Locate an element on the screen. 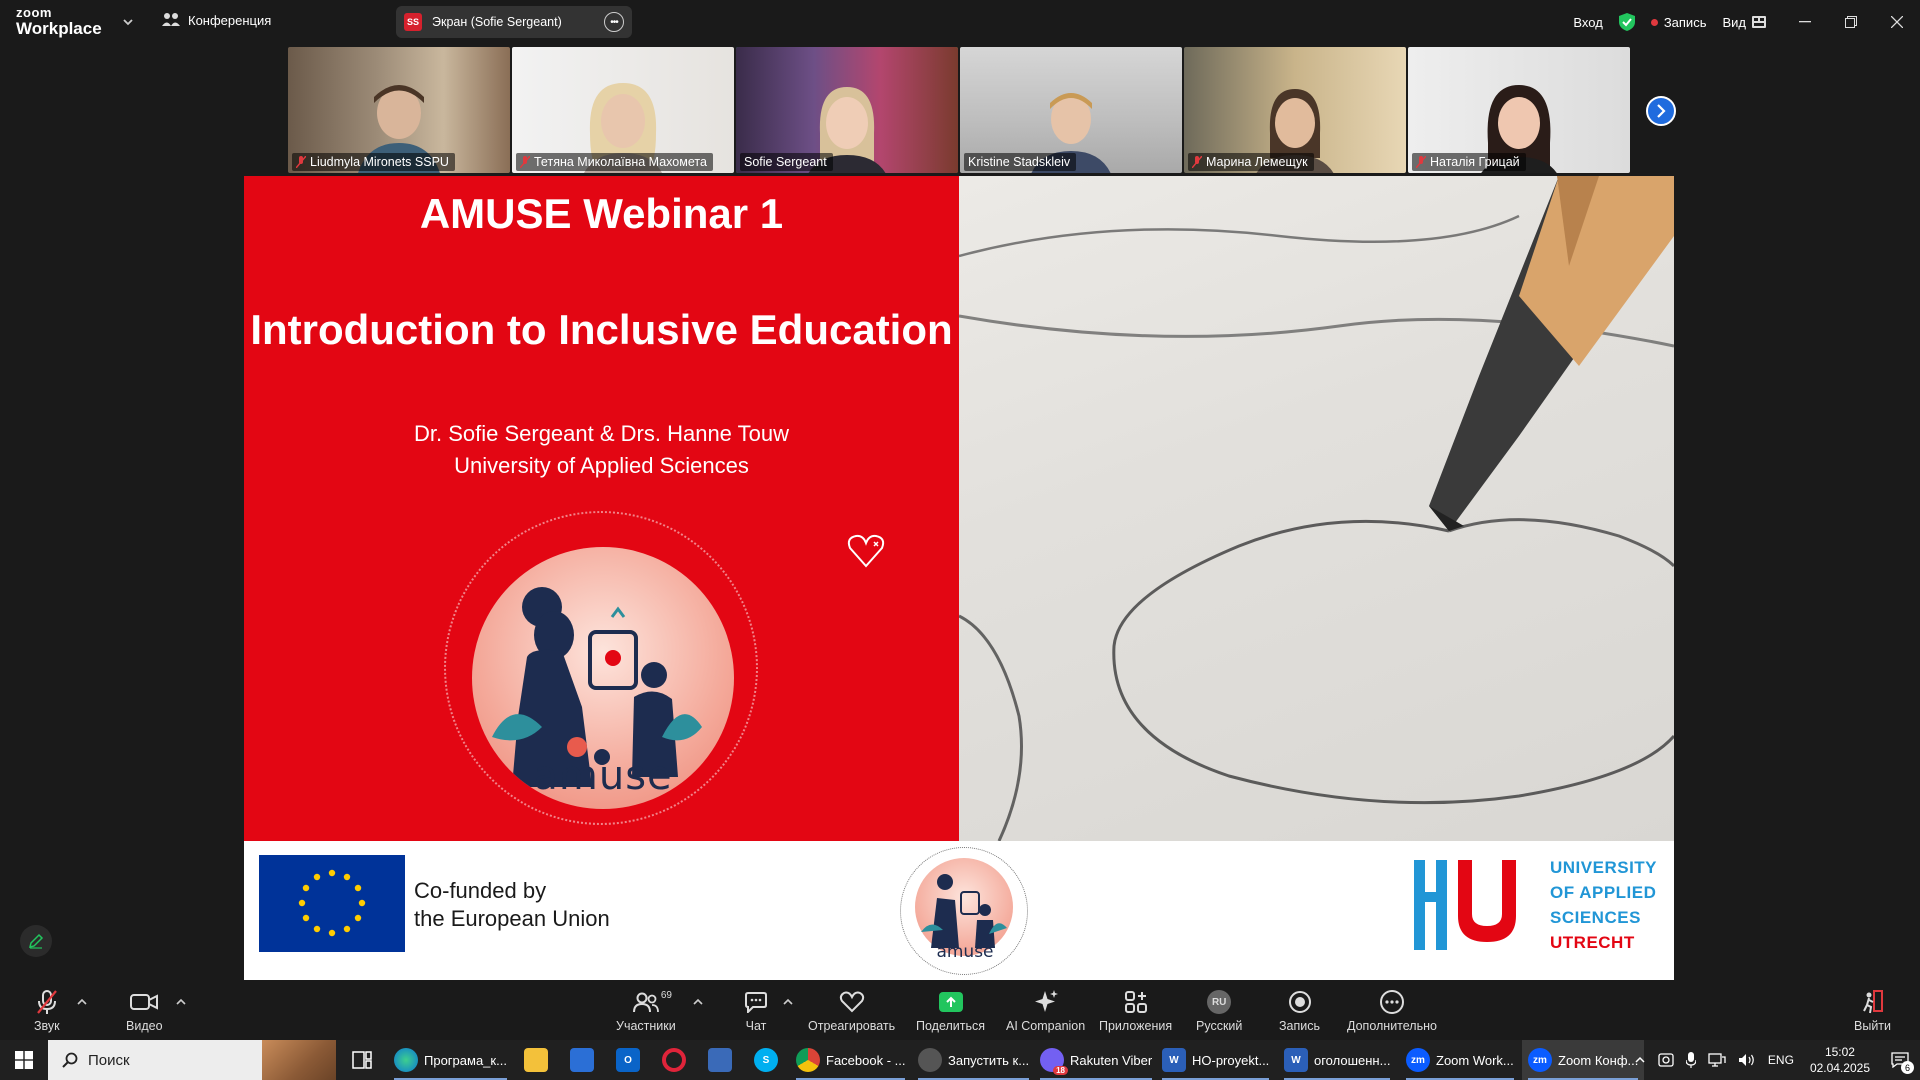  search-icon is located at coordinates (70, 1060).